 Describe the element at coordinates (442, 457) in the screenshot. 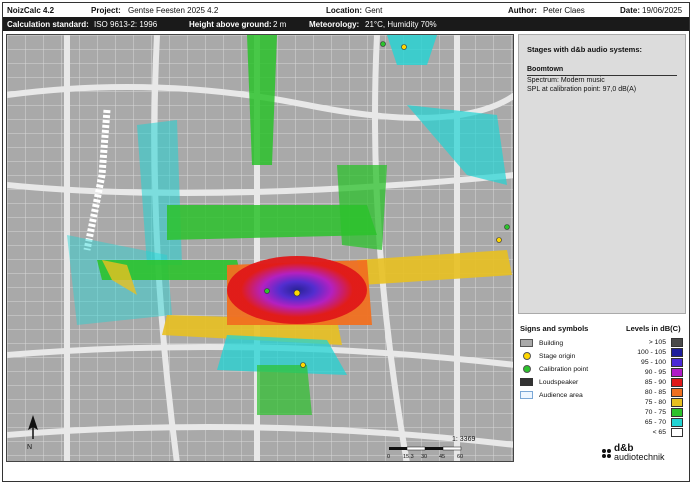

I see `scale-tick-3: 45` at that location.